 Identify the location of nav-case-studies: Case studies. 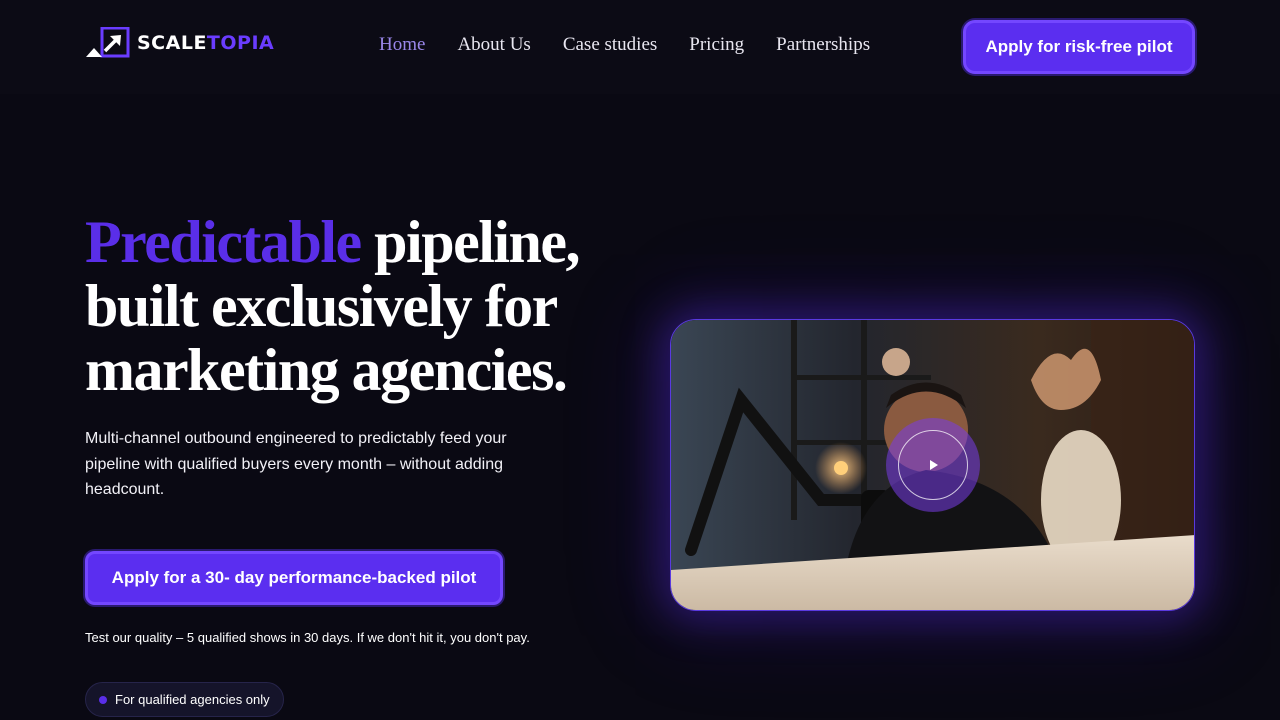
(610, 45).